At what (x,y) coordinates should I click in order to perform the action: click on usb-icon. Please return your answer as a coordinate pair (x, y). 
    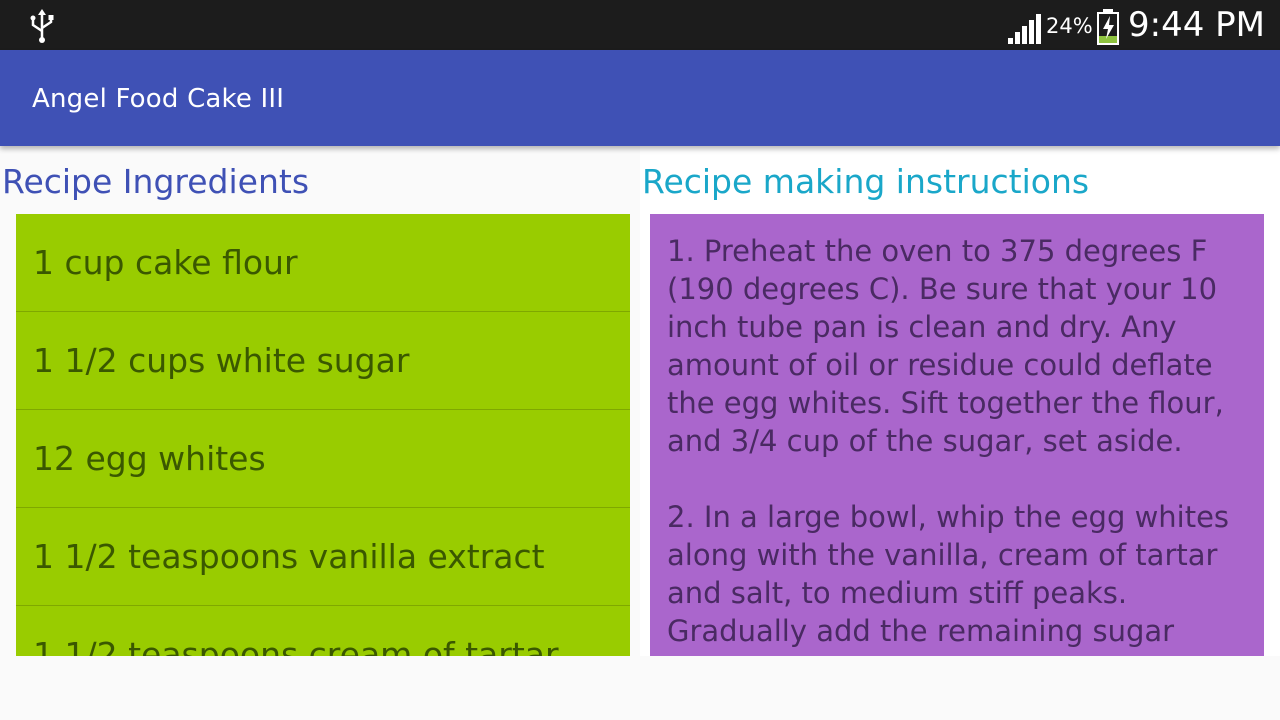
    Looking at the image, I should click on (42, 26).